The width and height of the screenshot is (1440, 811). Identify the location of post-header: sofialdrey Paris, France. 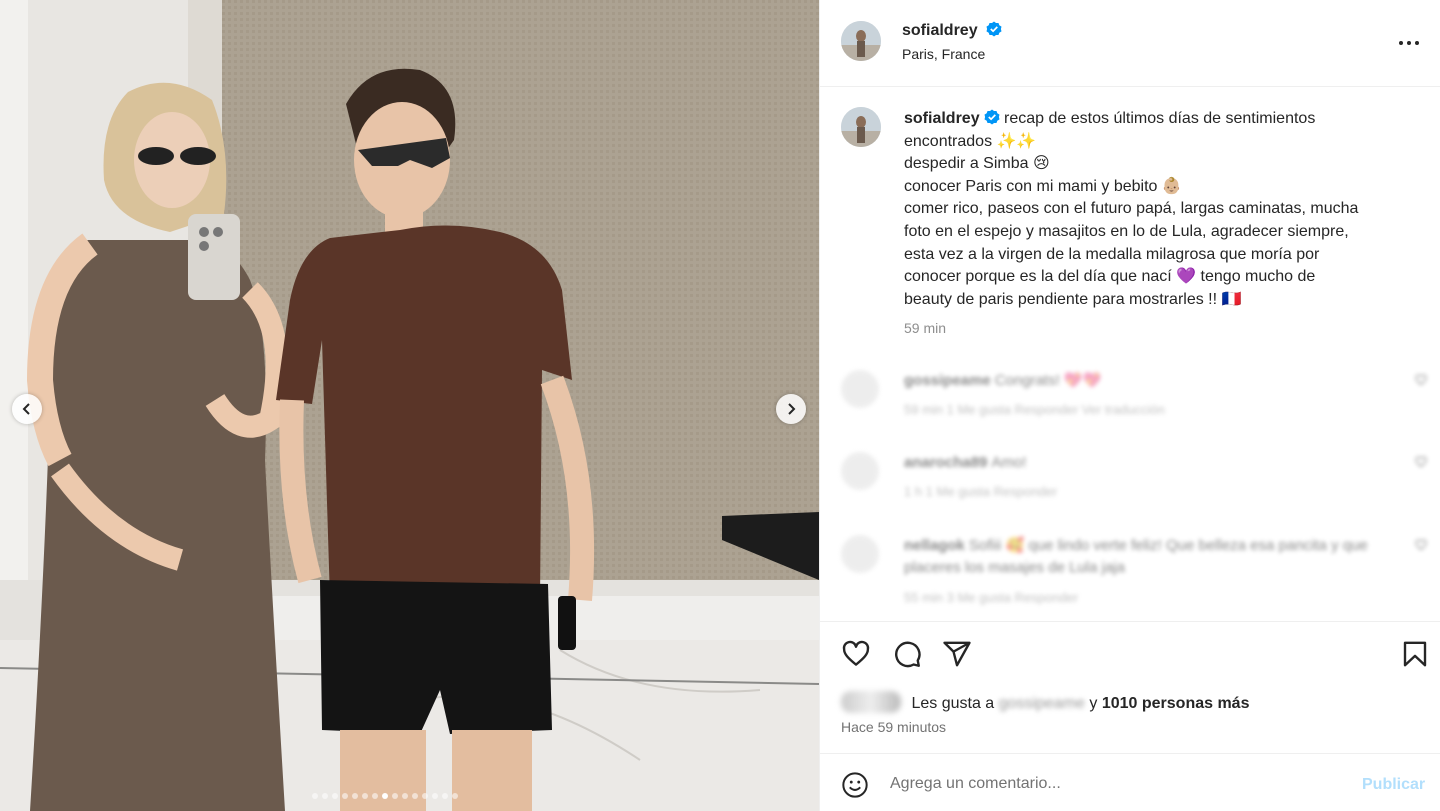
(1130, 43).